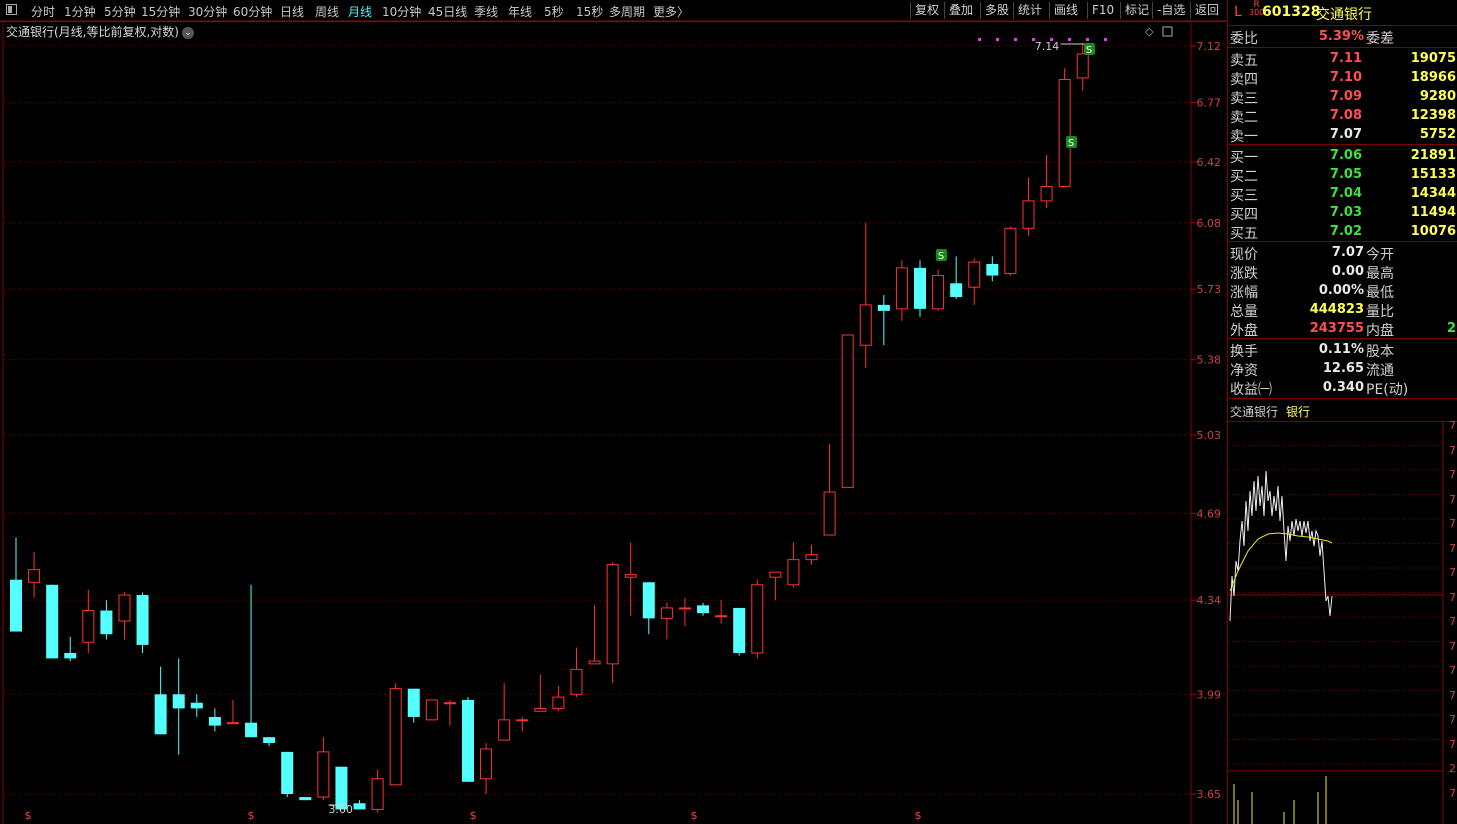  I want to click on stat-label: 换手, so click(1244, 352).